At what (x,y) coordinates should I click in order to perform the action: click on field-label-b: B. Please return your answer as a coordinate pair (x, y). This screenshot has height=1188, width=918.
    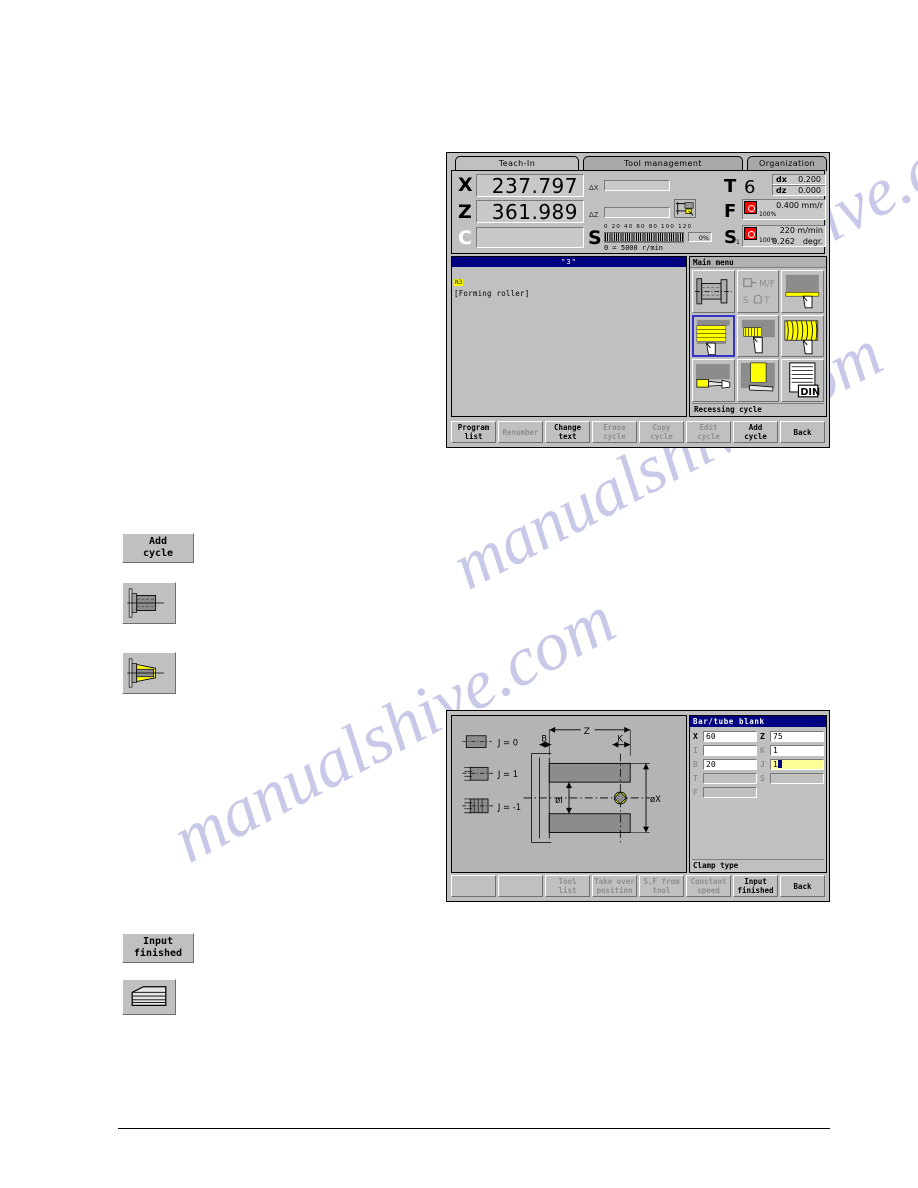
    Looking at the image, I should click on (695, 764).